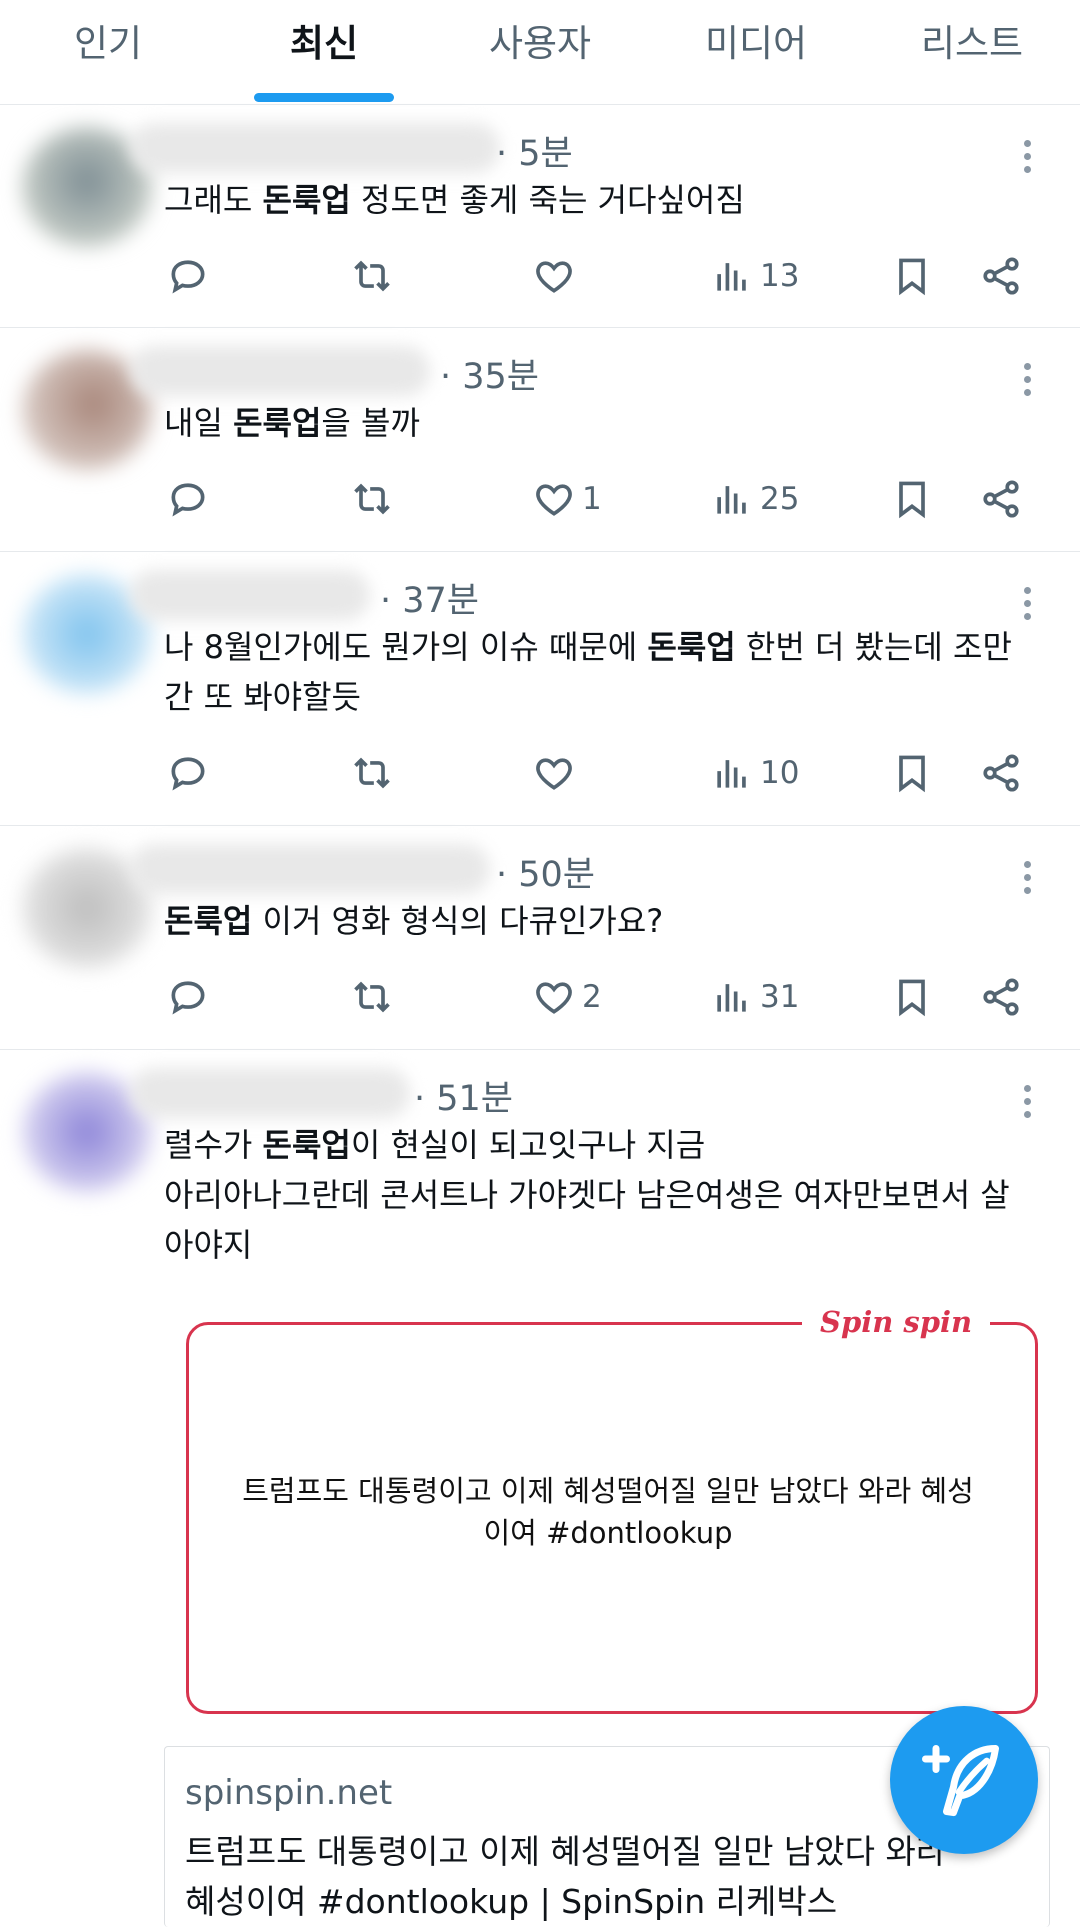  What do you see at coordinates (754, 773) in the screenshot?
I see `views-button: 10` at bounding box center [754, 773].